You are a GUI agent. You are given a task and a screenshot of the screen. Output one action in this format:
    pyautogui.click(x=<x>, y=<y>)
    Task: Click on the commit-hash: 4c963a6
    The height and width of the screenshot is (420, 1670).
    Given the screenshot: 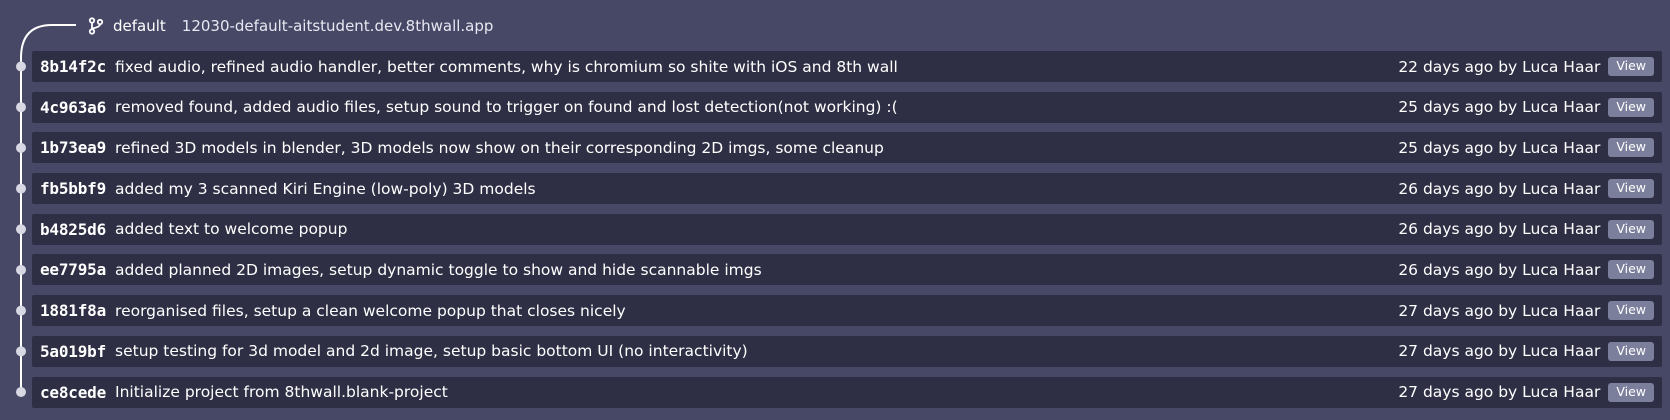 What is the action you would take?
    pyautogui.click(x=69, y=107)
    